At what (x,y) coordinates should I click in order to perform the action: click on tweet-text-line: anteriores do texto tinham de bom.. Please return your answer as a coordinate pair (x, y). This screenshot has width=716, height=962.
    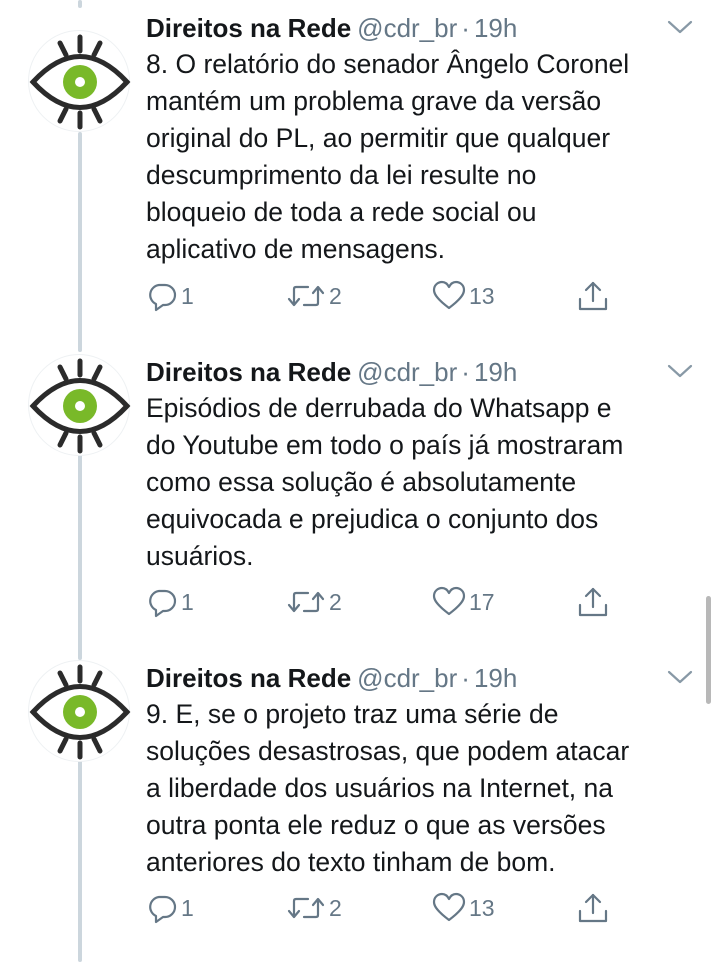
    Looking at the image, I should click on (351, 862).